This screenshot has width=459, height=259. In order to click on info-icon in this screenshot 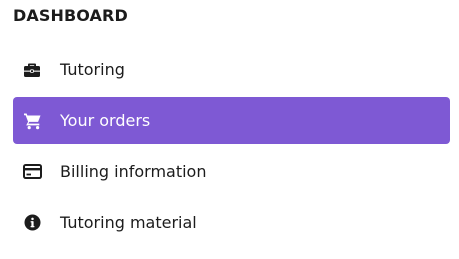, I will do `click(32, 223)`.